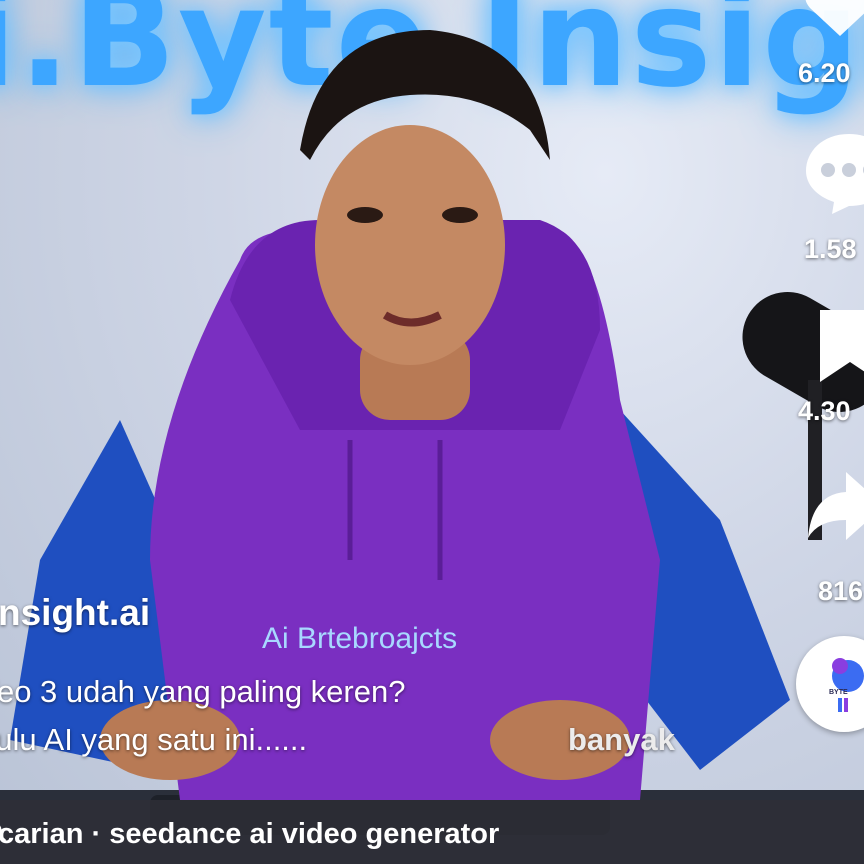 The height and width of the screenshot is (864, 864). I want to click on avatar-label: BYTE, so click(838, 692).